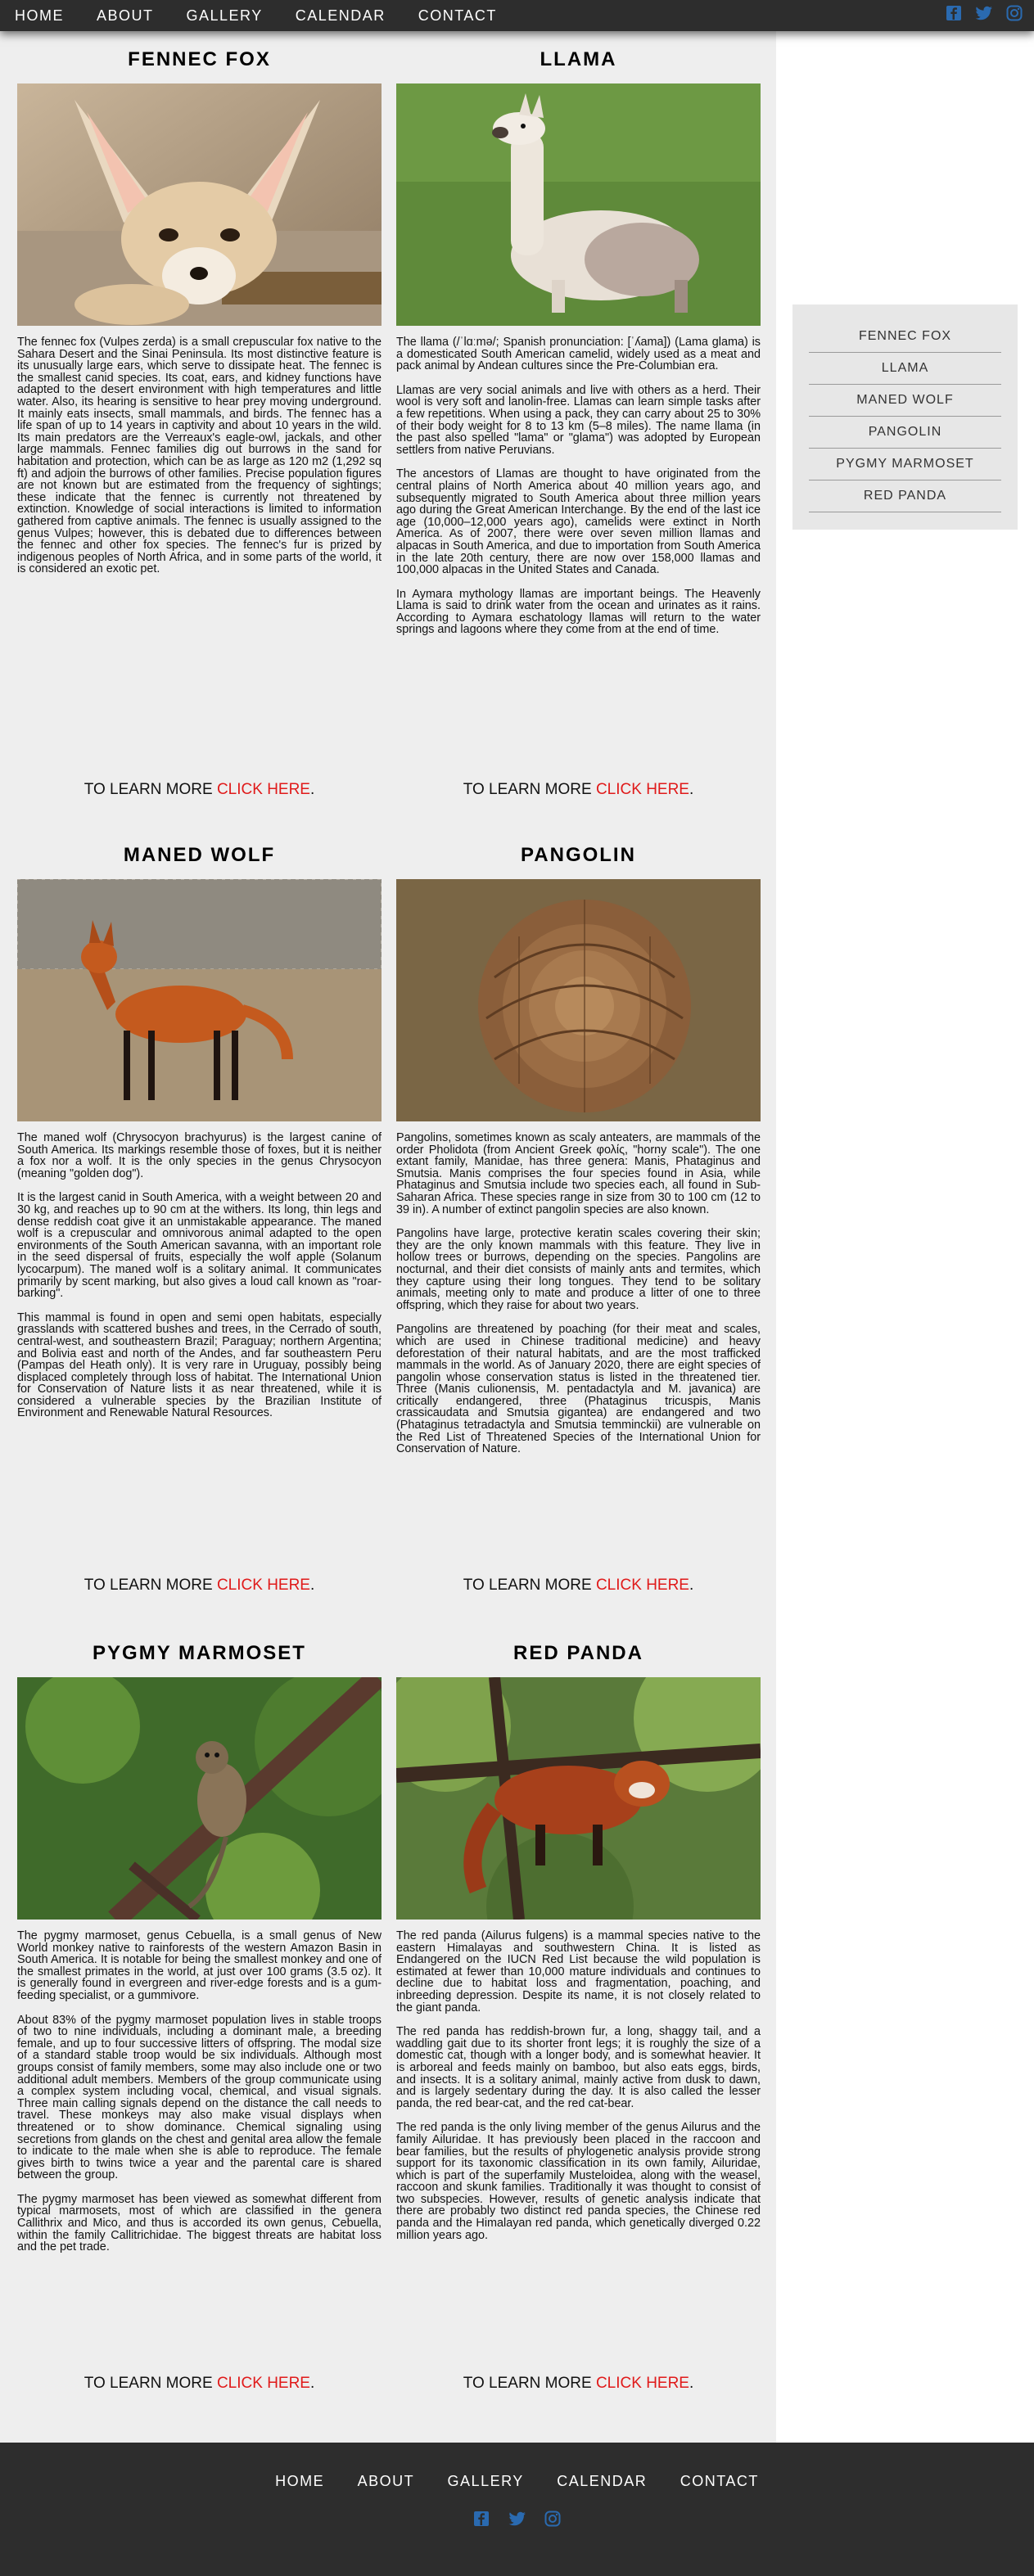  I want to click on footer-calendar-link: CALENDAR, so click(602, 2481).